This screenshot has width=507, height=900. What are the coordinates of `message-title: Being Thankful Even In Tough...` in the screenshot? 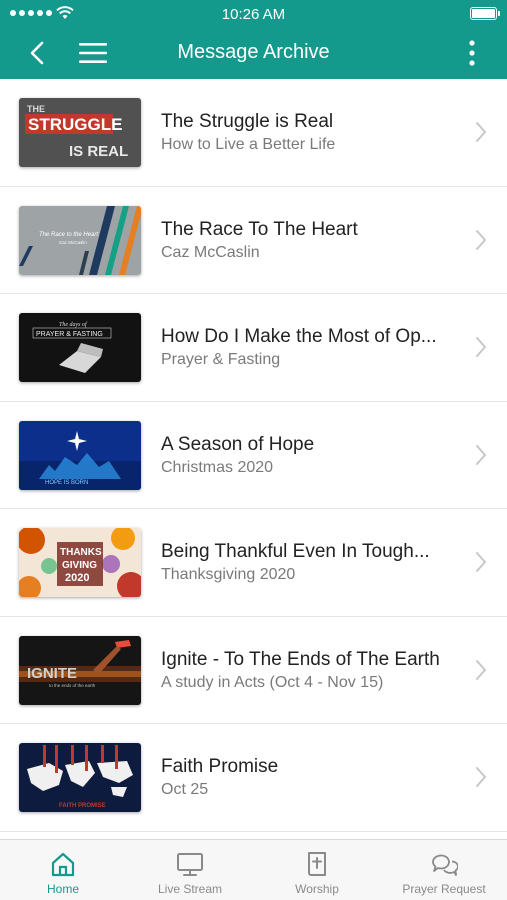 It's located at (295, 551).